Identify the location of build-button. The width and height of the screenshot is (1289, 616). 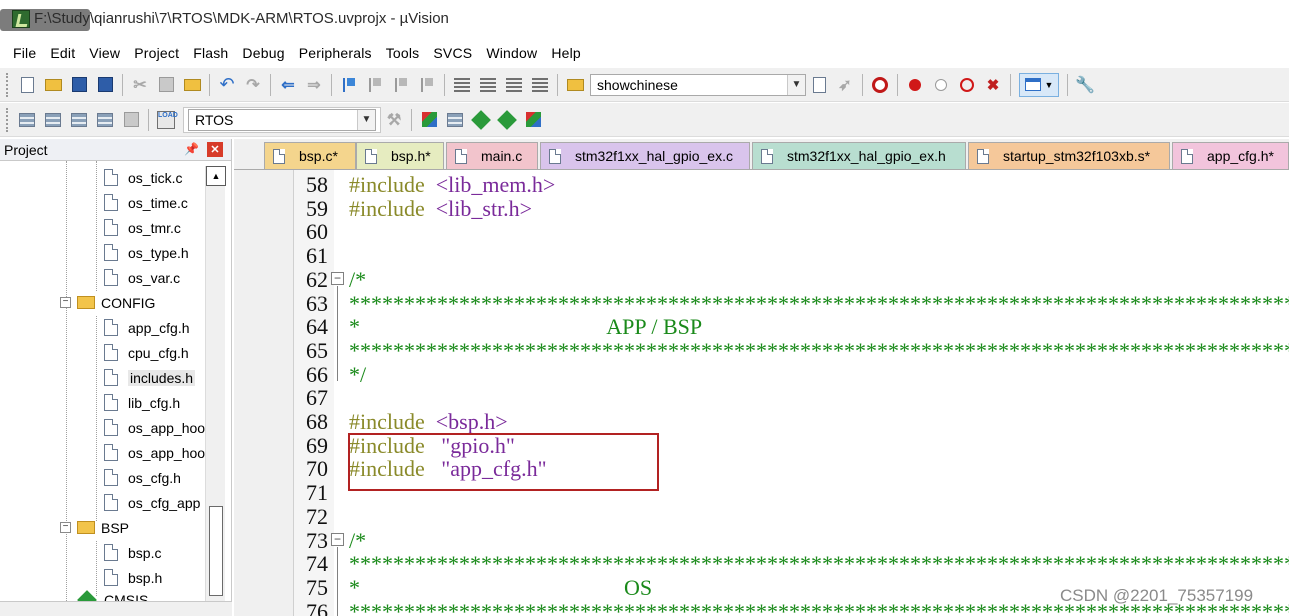
(53, 120).